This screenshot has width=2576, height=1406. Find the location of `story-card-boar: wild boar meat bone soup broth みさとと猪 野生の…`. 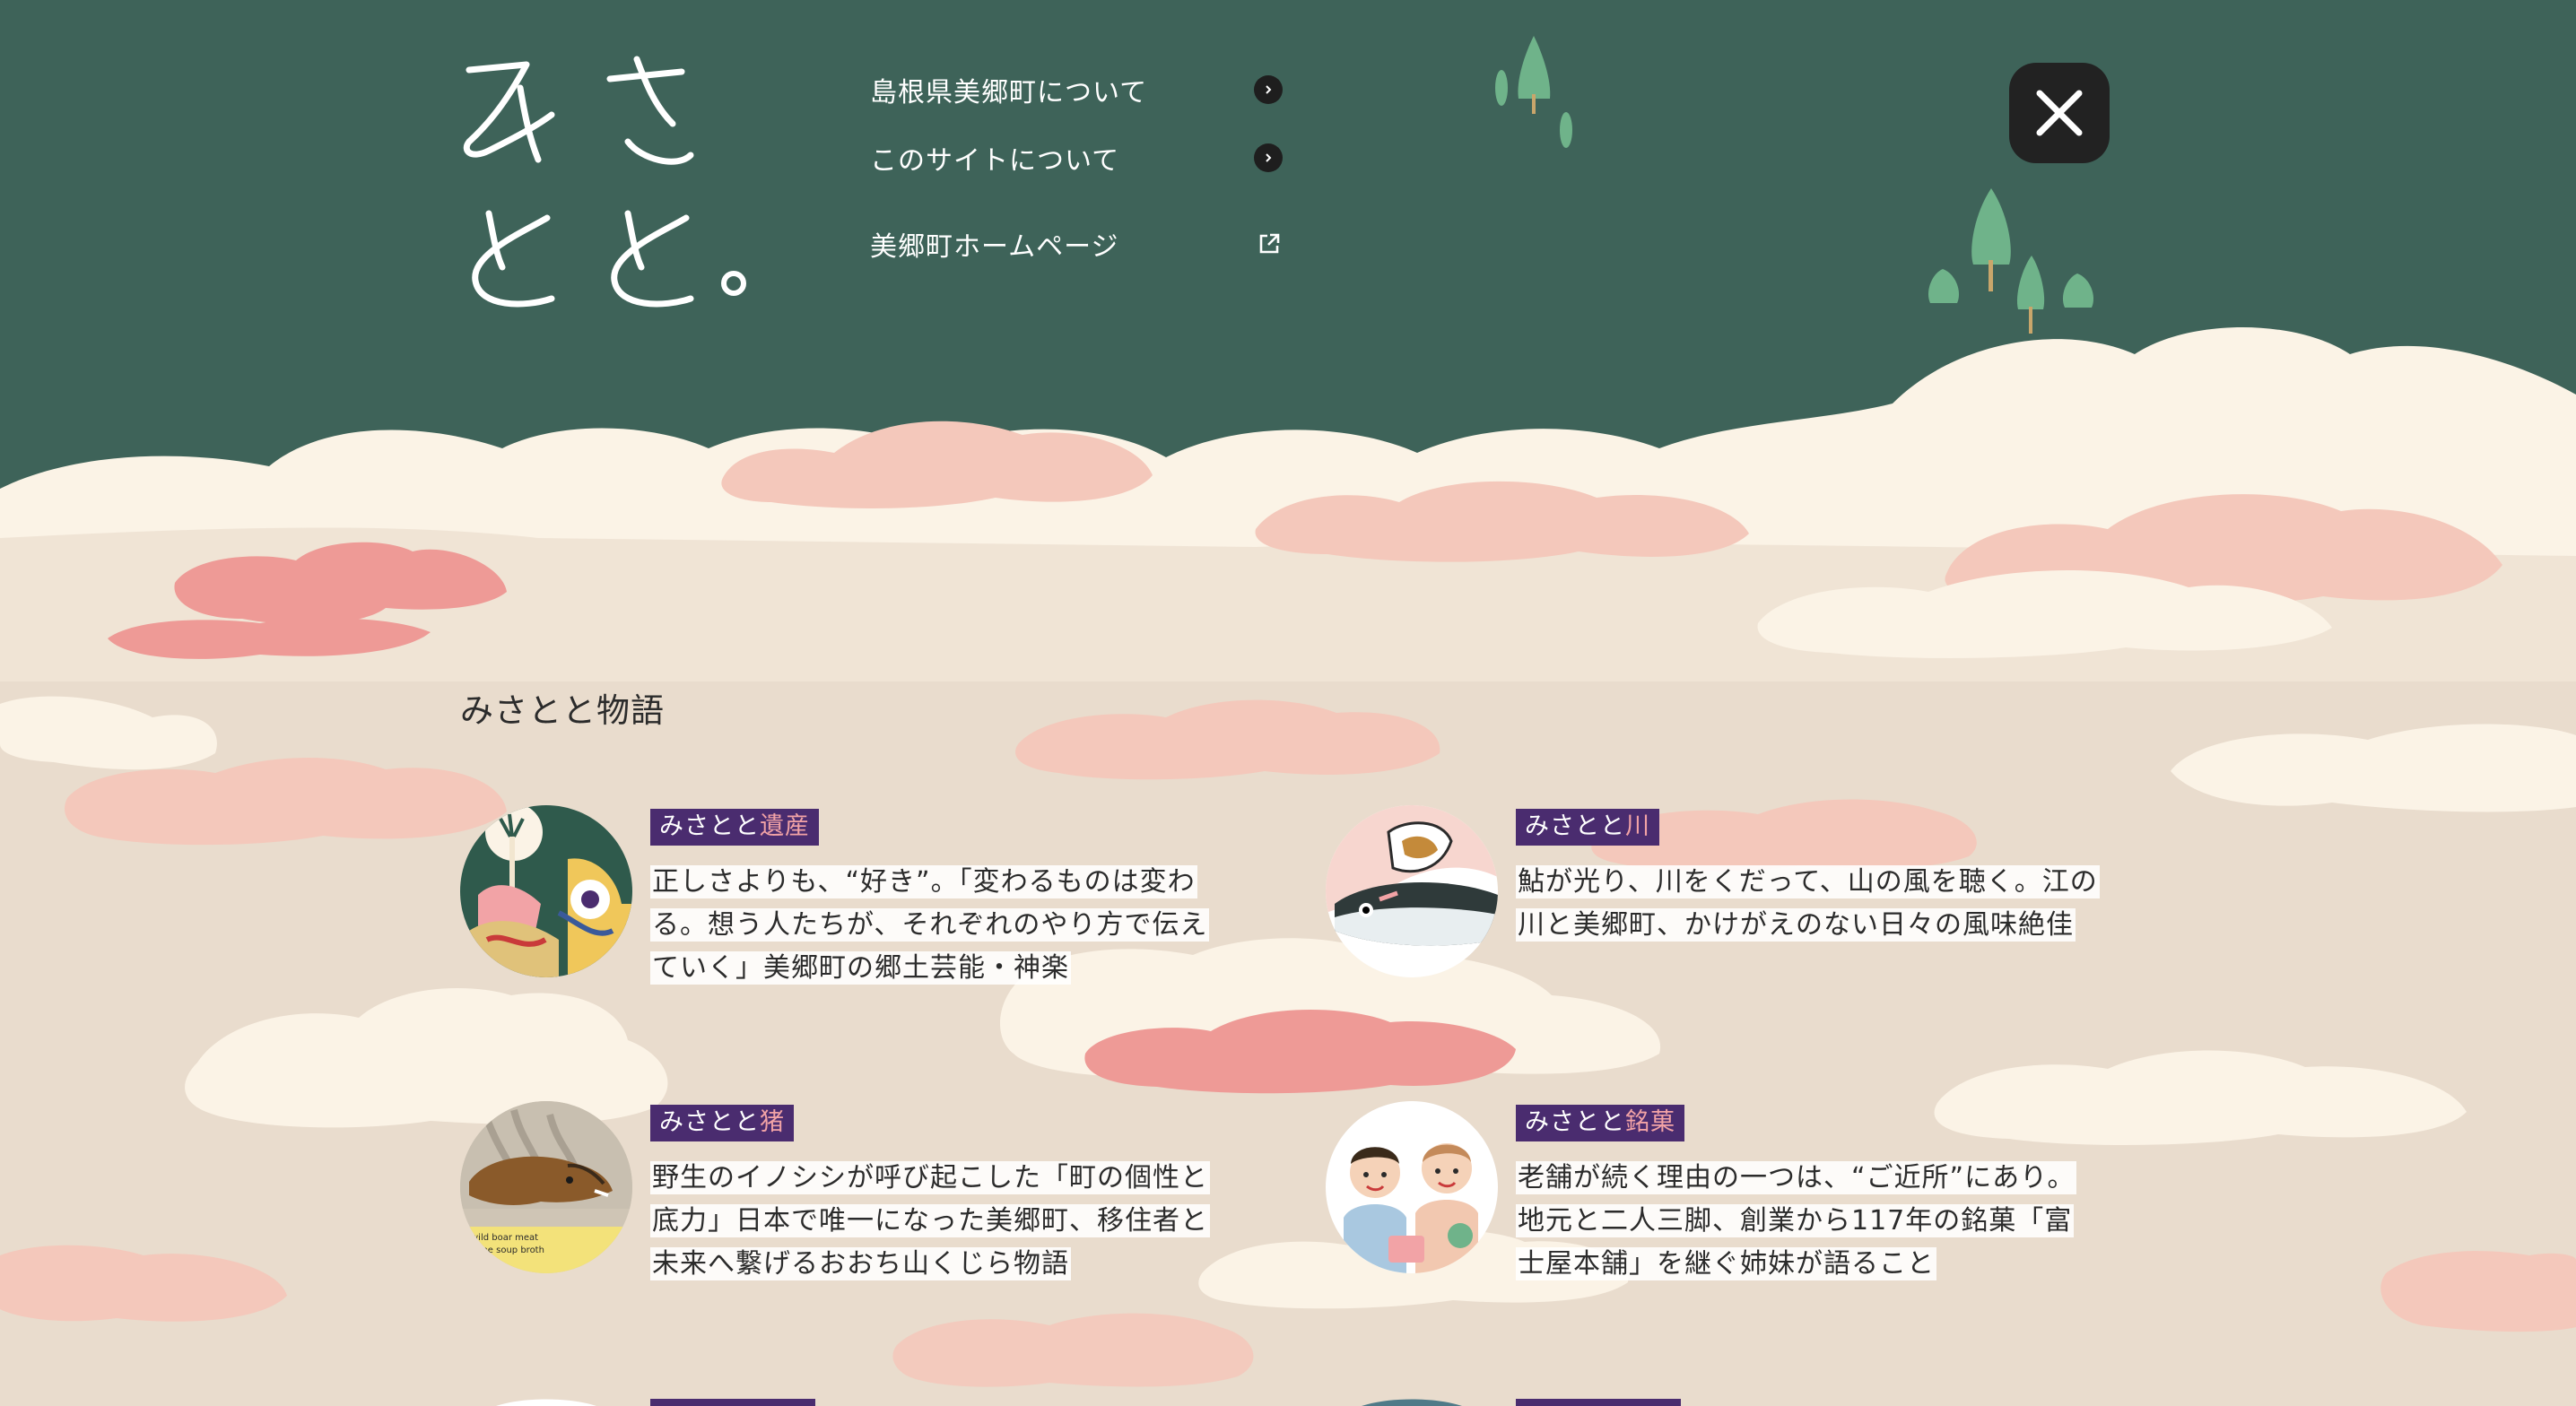

story-card-boar: wild boar meat bone soup broth みさとと猪 野生の… is located at coordinates (863, 1204).